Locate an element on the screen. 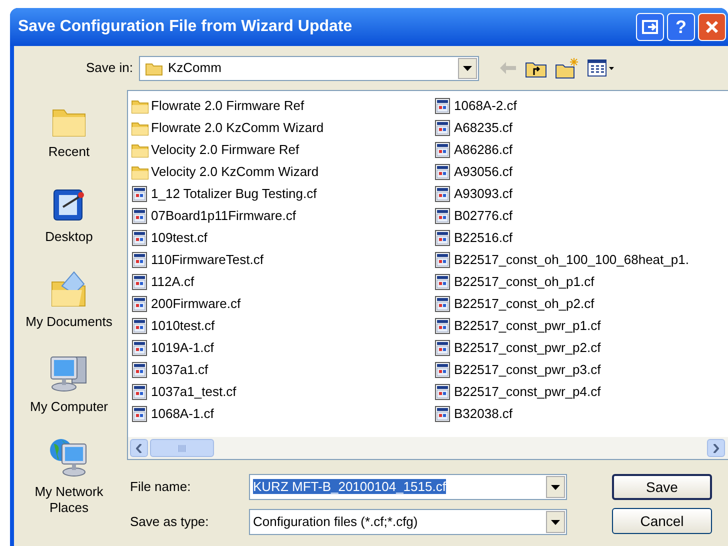  file-list-item: Flowrate 2.0 Firmware Ref is located at coordinates (227, 106).